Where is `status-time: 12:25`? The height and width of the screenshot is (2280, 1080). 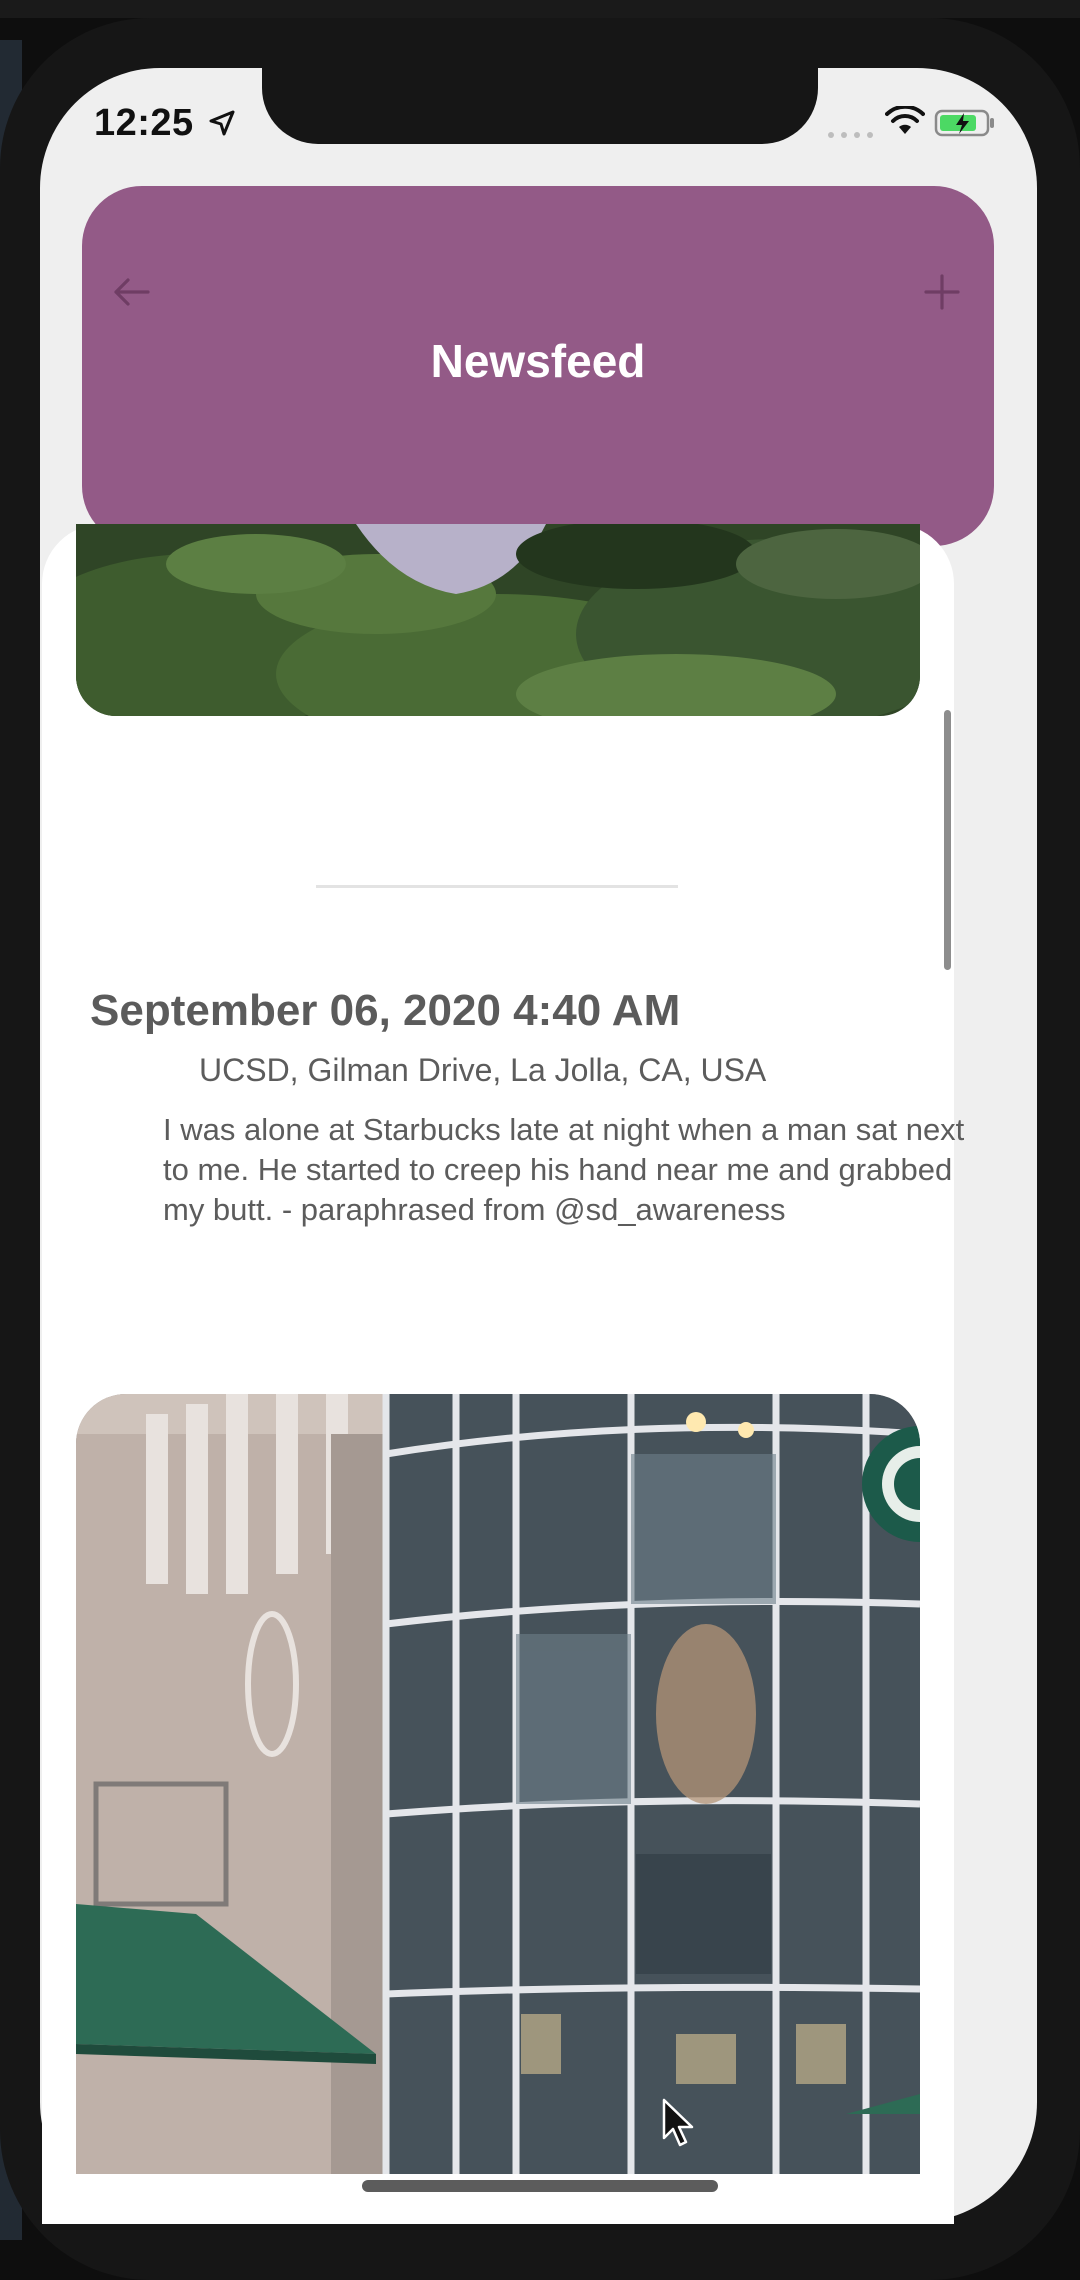 status-time: 12:25 is located at coordinates (144, 123).